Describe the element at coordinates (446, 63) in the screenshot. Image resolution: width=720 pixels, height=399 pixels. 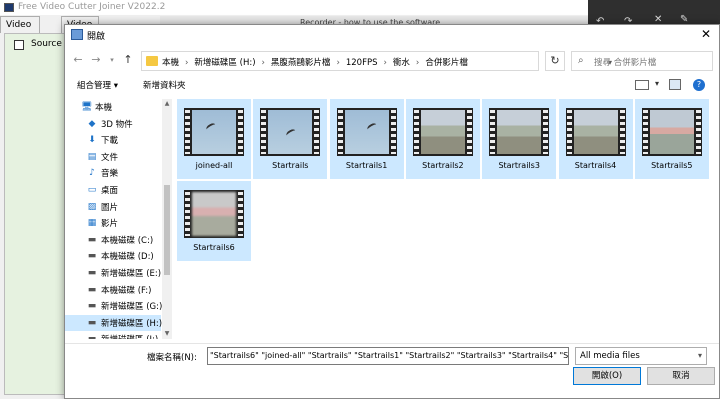
I see `breadcrumb-item: 合併影片檔` at that location.